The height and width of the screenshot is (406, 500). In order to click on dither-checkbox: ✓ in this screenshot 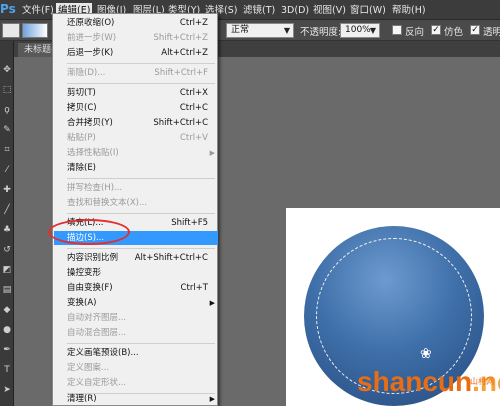, I will do `click(436, 30)`.